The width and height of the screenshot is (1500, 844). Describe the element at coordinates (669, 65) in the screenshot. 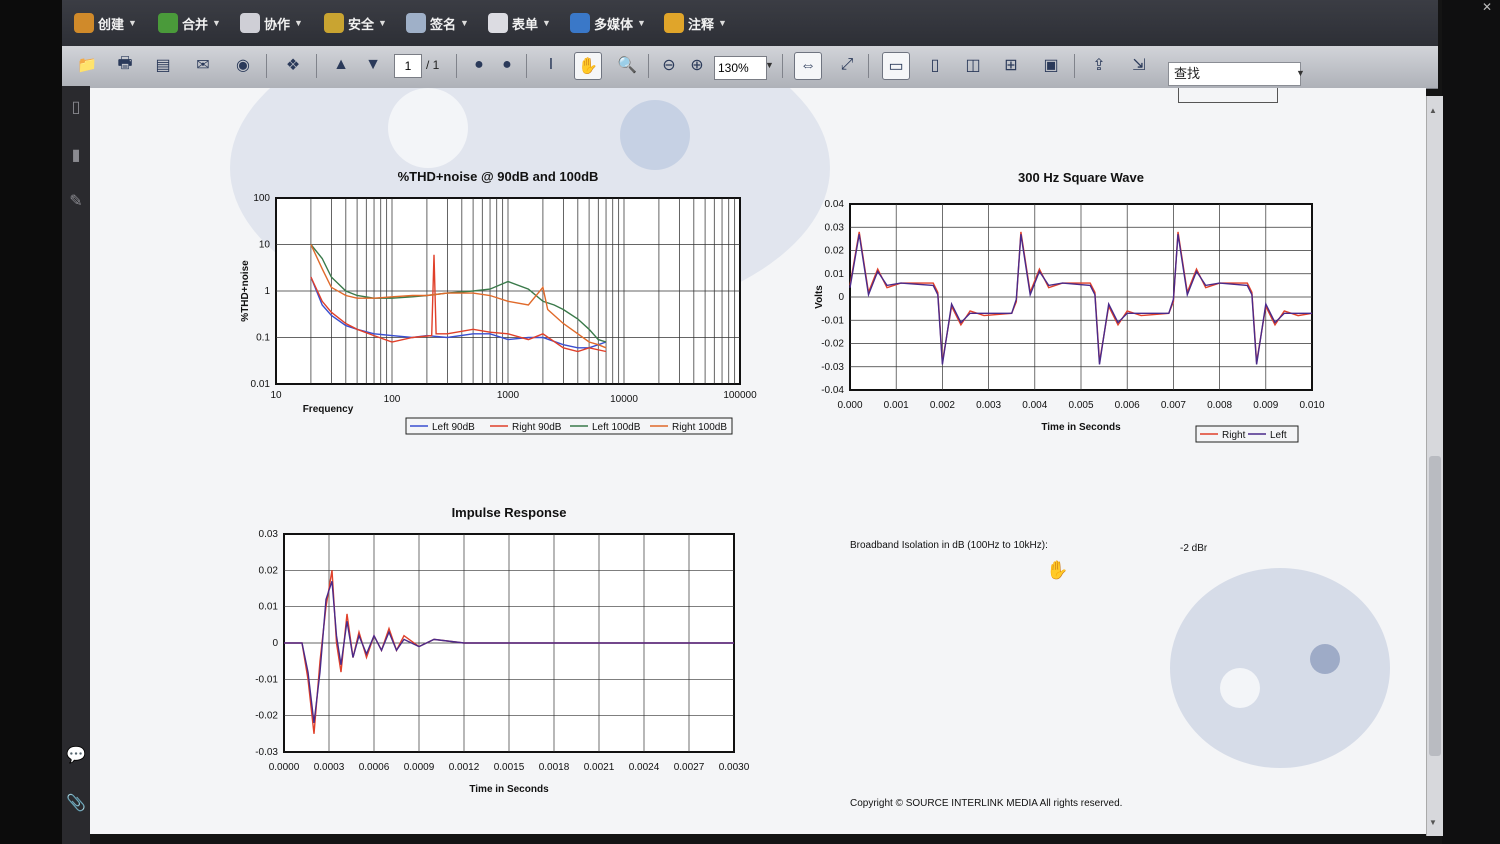

I see `zoom-out-icon: ⊖` at that location.